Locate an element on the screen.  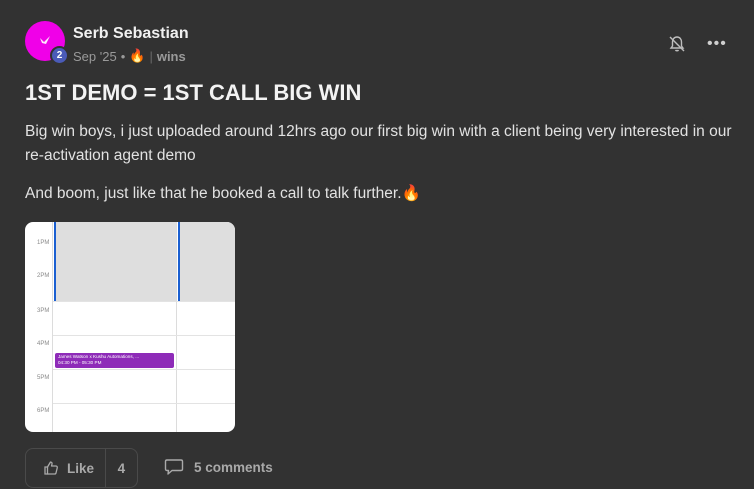
calendar-hour-label: 3PM is located at coordinates (43, 311).